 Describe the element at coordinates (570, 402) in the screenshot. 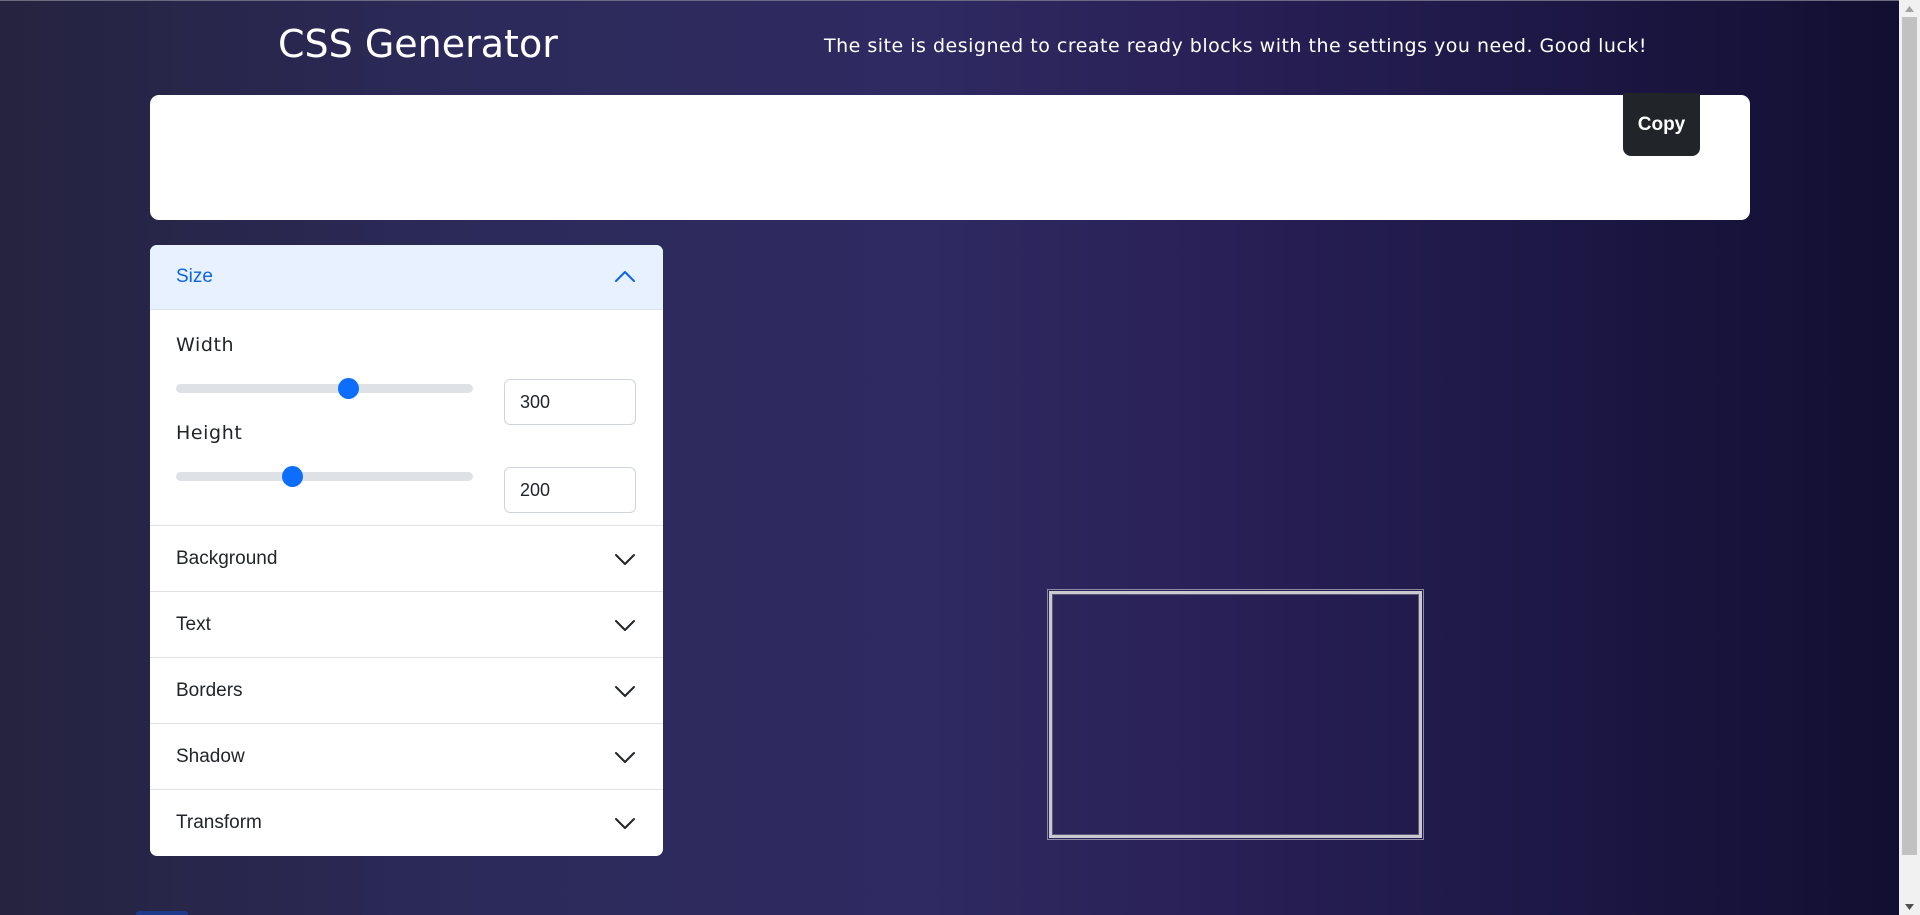

I see `width-input: 300` at that location.